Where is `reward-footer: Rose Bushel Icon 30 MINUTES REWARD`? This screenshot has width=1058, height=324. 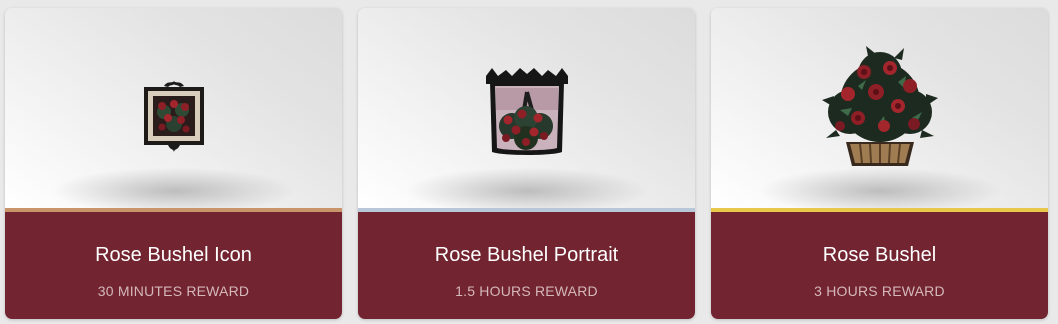
reward-footer: Rose Bushel Icon 30 MINUTES REWARD is located at coordinates (173, 265).